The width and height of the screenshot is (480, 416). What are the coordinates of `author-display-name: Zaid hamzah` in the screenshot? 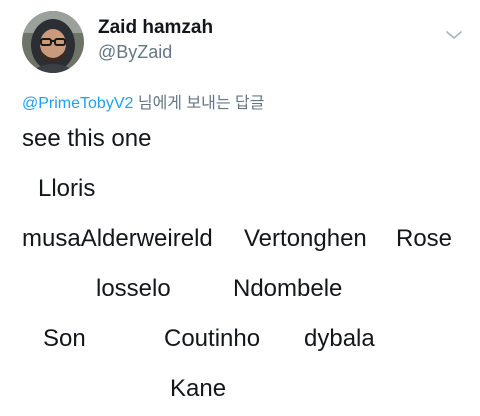 It's located at (155, 28).